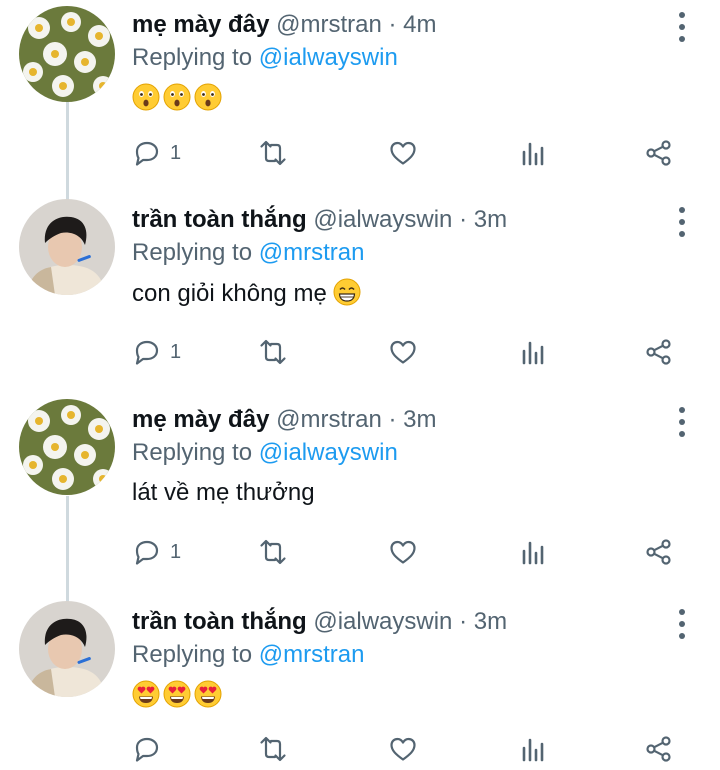  I want to click on action-bar, so click(412, 749).